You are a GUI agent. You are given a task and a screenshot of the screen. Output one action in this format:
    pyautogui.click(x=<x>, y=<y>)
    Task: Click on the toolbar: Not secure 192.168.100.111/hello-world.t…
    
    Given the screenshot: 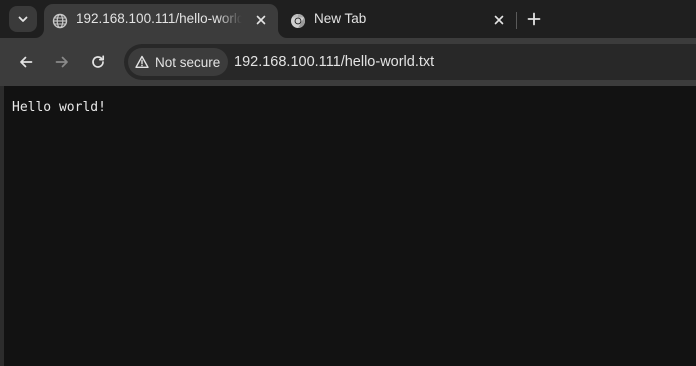 What is the action you would take?
    pyautogui.click(x=348, y=62)
    